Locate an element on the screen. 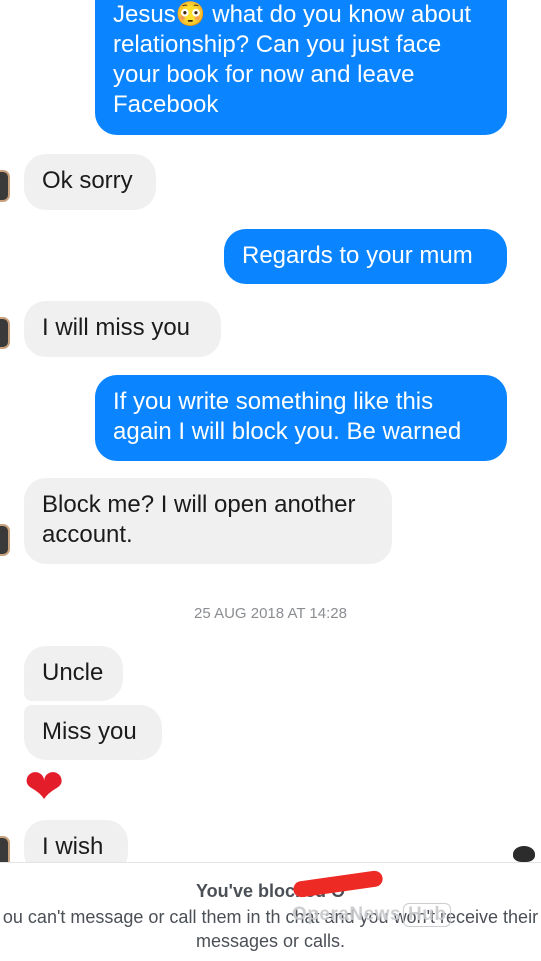 The image size is (541, 961). message-bubble-outgoing: Regards to your mum is located at coordinates (365, 256).